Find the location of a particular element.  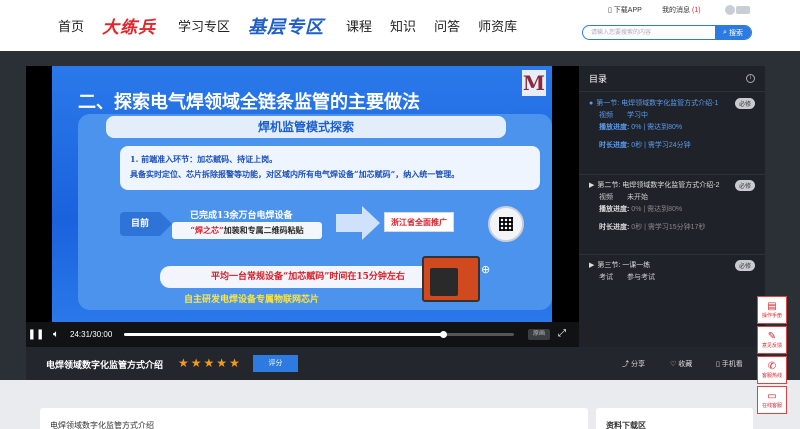

rating-stars: ★ ★ ★ ★ ★ is located at coordinates (209, 363).